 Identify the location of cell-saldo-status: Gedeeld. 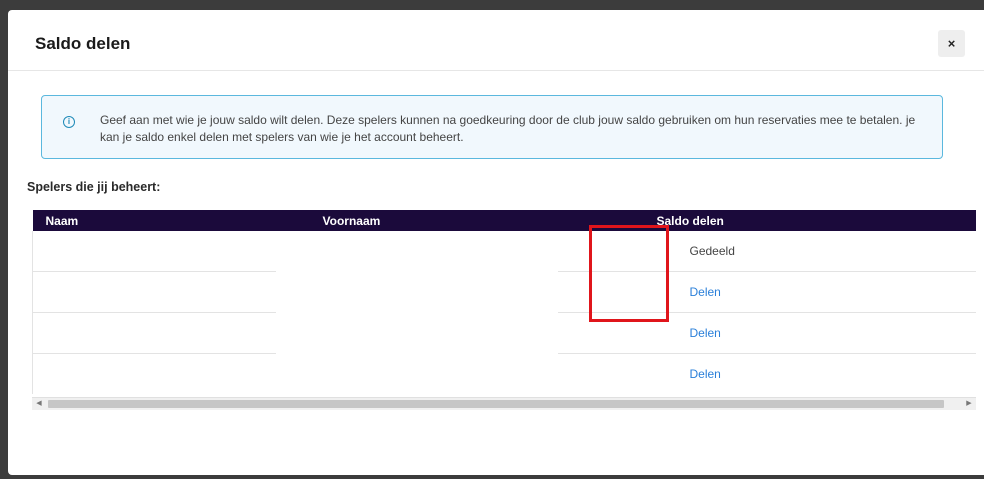
(766, 251).